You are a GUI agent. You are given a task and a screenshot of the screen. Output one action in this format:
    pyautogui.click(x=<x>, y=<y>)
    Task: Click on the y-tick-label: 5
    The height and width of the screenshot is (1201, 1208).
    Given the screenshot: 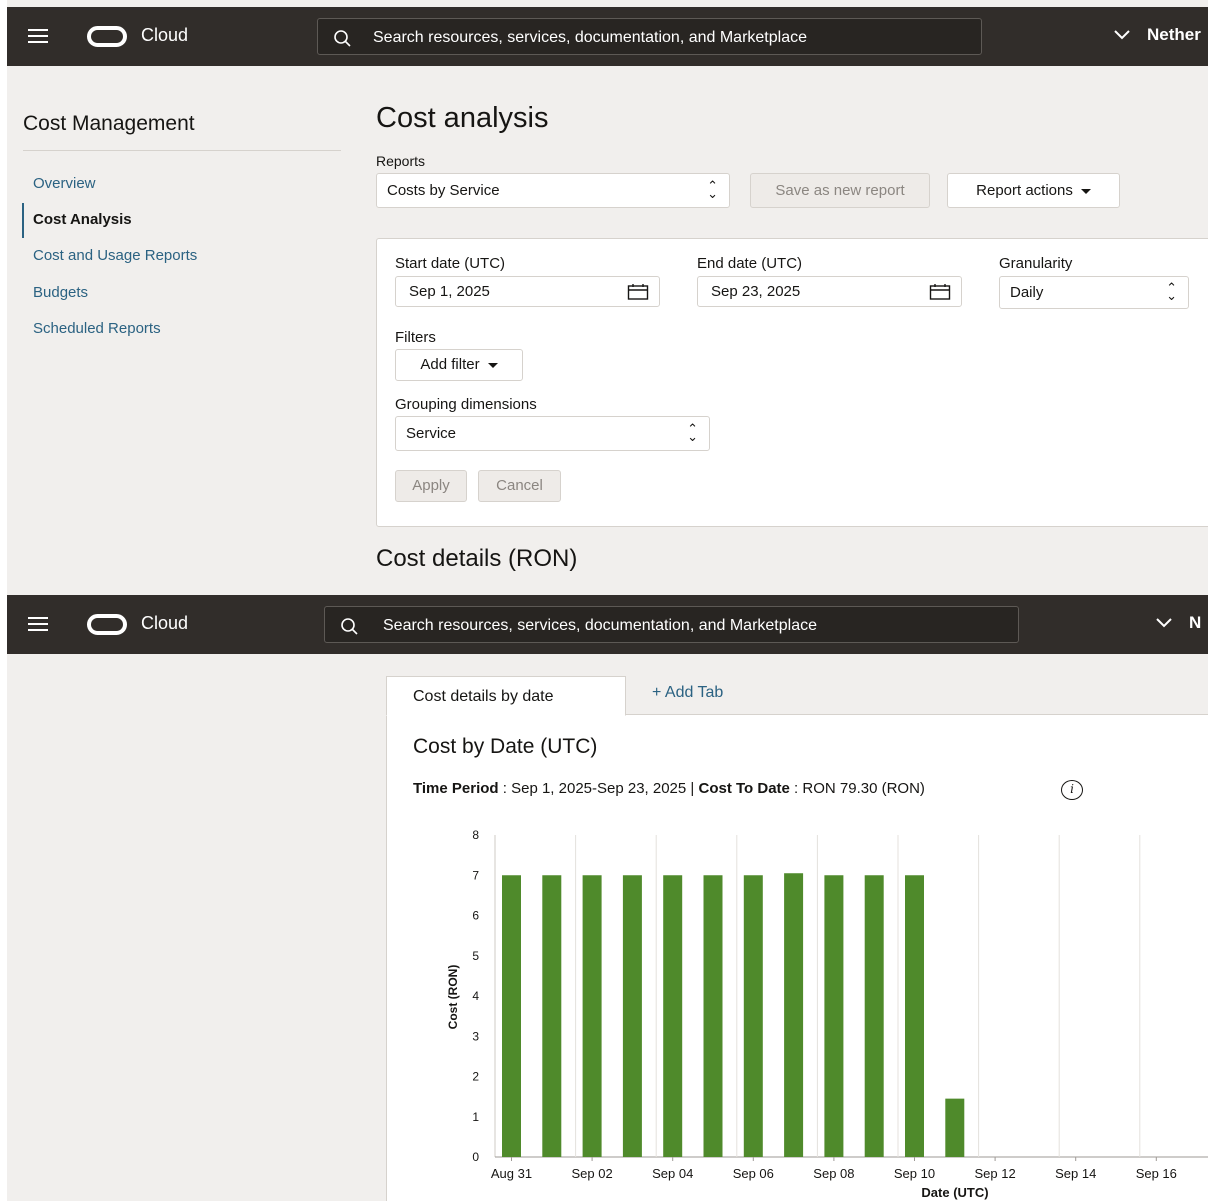 What is the action you would take?
    pyautogui.click(x=475, y=956)
    